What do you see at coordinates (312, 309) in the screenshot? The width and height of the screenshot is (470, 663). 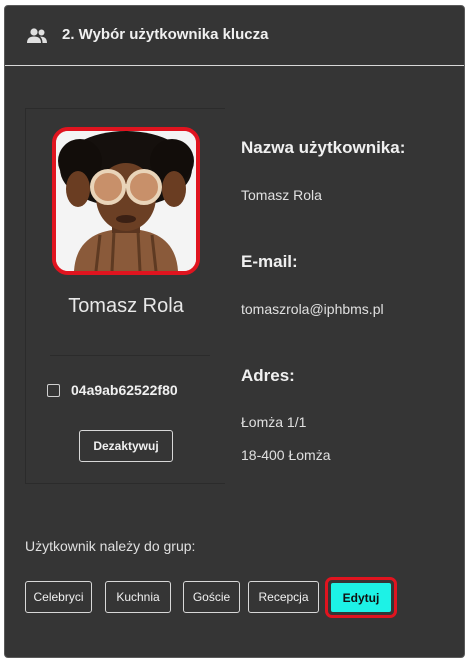 I see `email-value: tomaszrola@iphbms.pl` at bounding box center [312, 309].